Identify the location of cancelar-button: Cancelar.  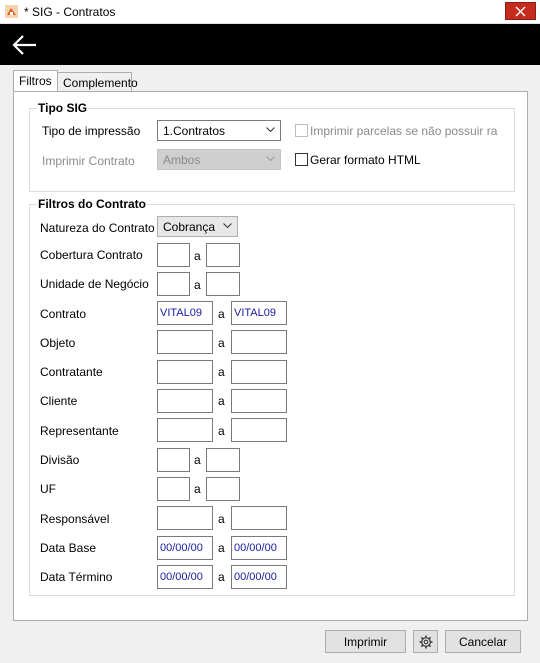
(483, 641).